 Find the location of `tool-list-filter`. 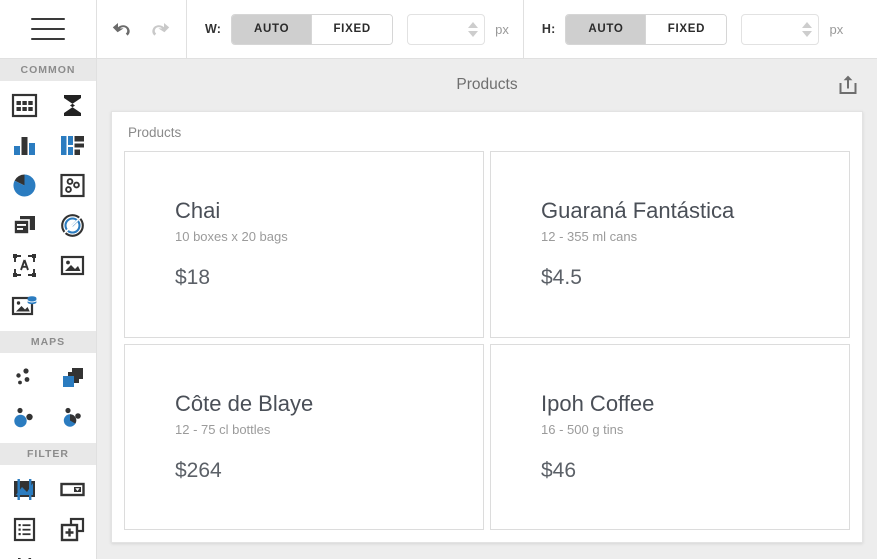

tool-list-filter is located at coordinates (24, 529).